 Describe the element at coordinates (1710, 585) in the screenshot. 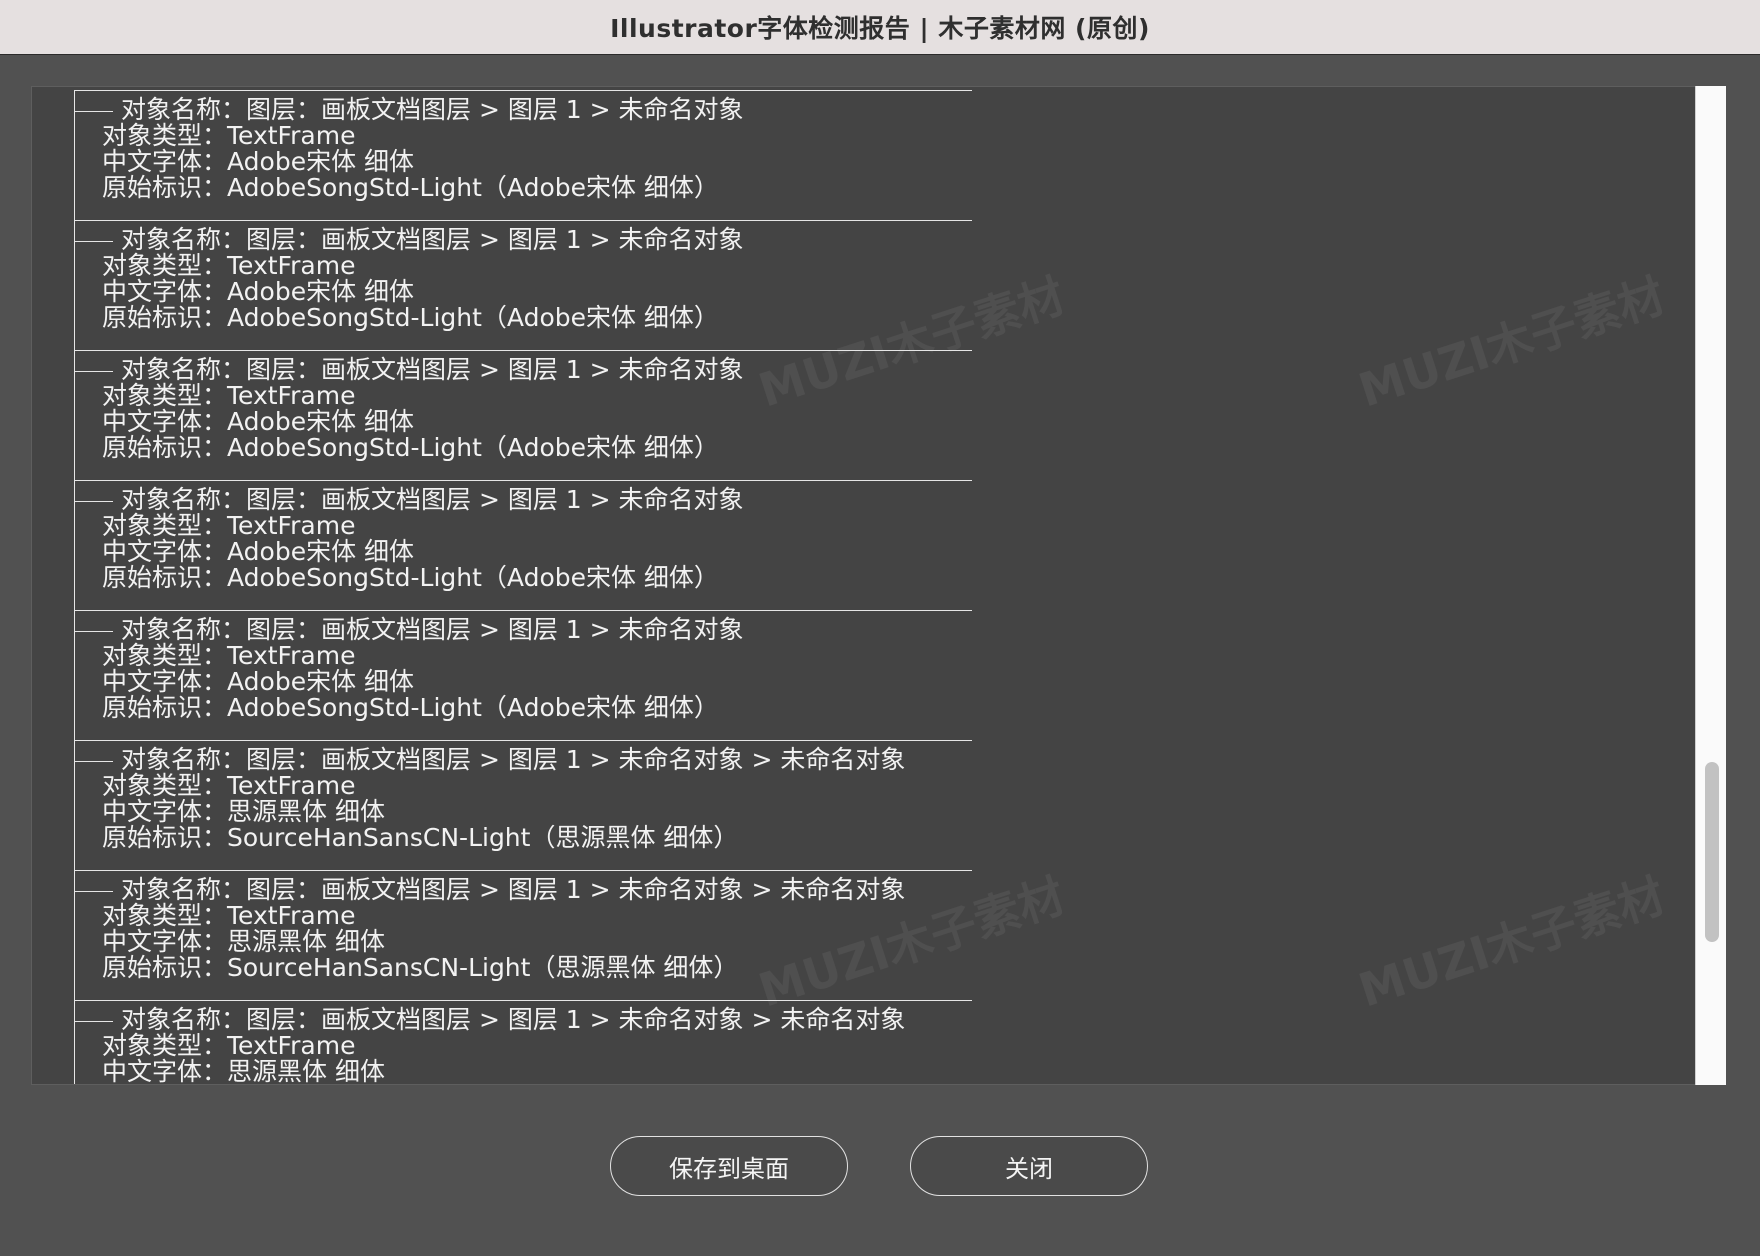

I see `vertical-scrollbar` at that location.